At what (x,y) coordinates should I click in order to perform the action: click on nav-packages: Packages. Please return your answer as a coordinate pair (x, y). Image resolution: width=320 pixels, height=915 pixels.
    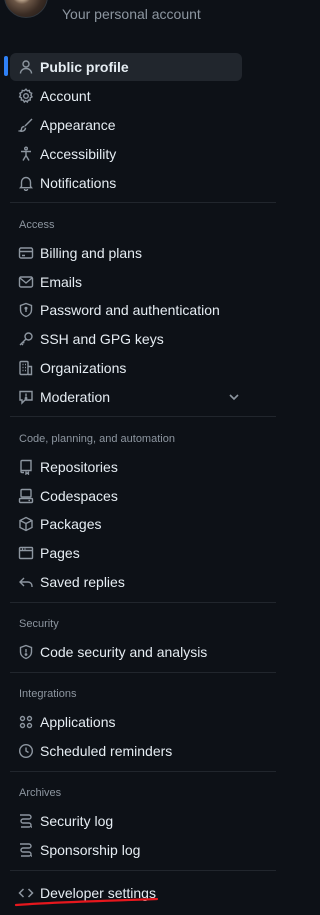
    Looking at the image, I should click on (126, 524).